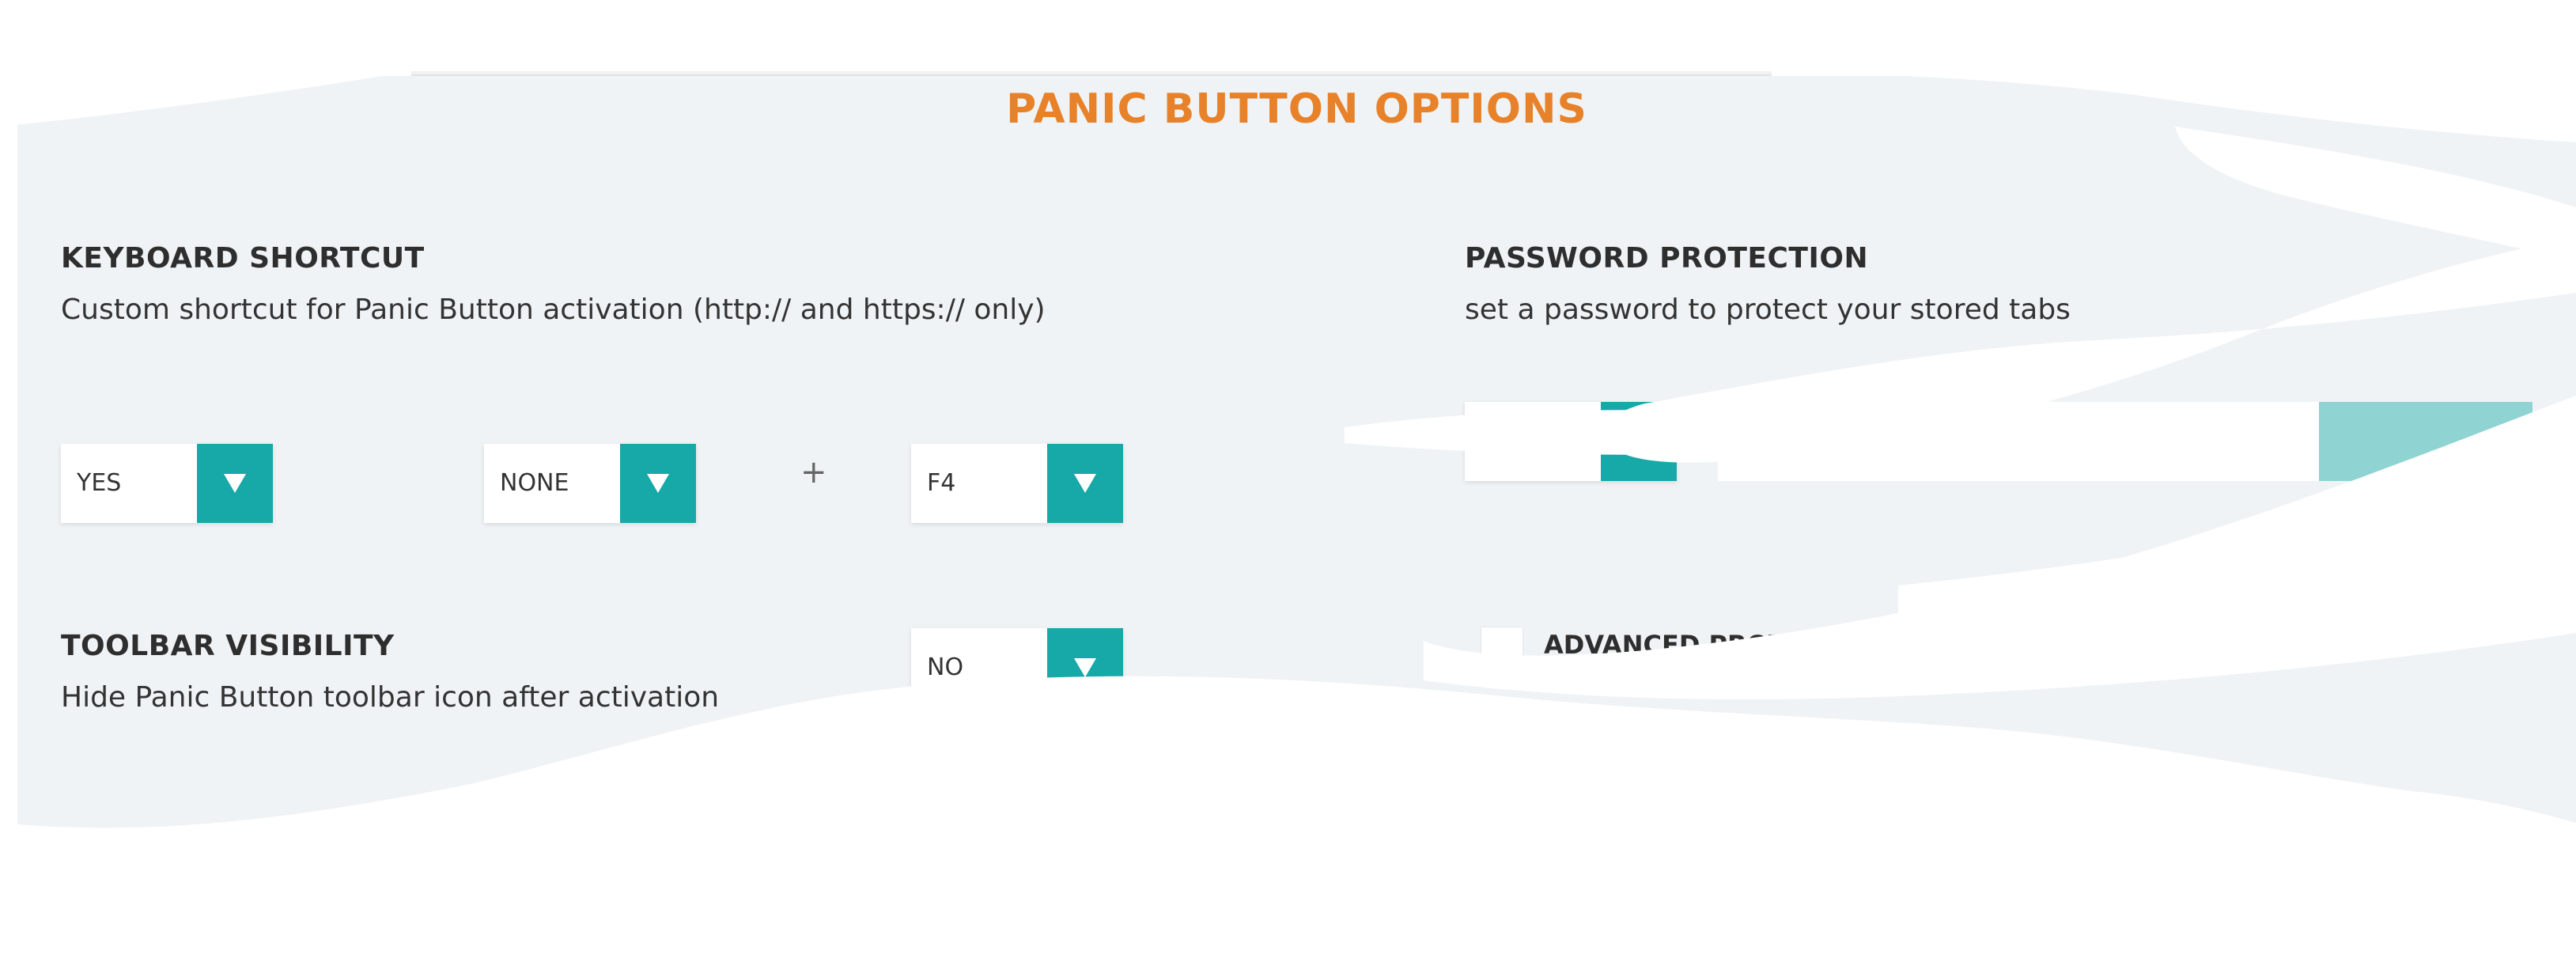 The image size is (2576, 966). I want to click on page-title: PANIC BUTTON OPTIONS, so click(1296, 109).